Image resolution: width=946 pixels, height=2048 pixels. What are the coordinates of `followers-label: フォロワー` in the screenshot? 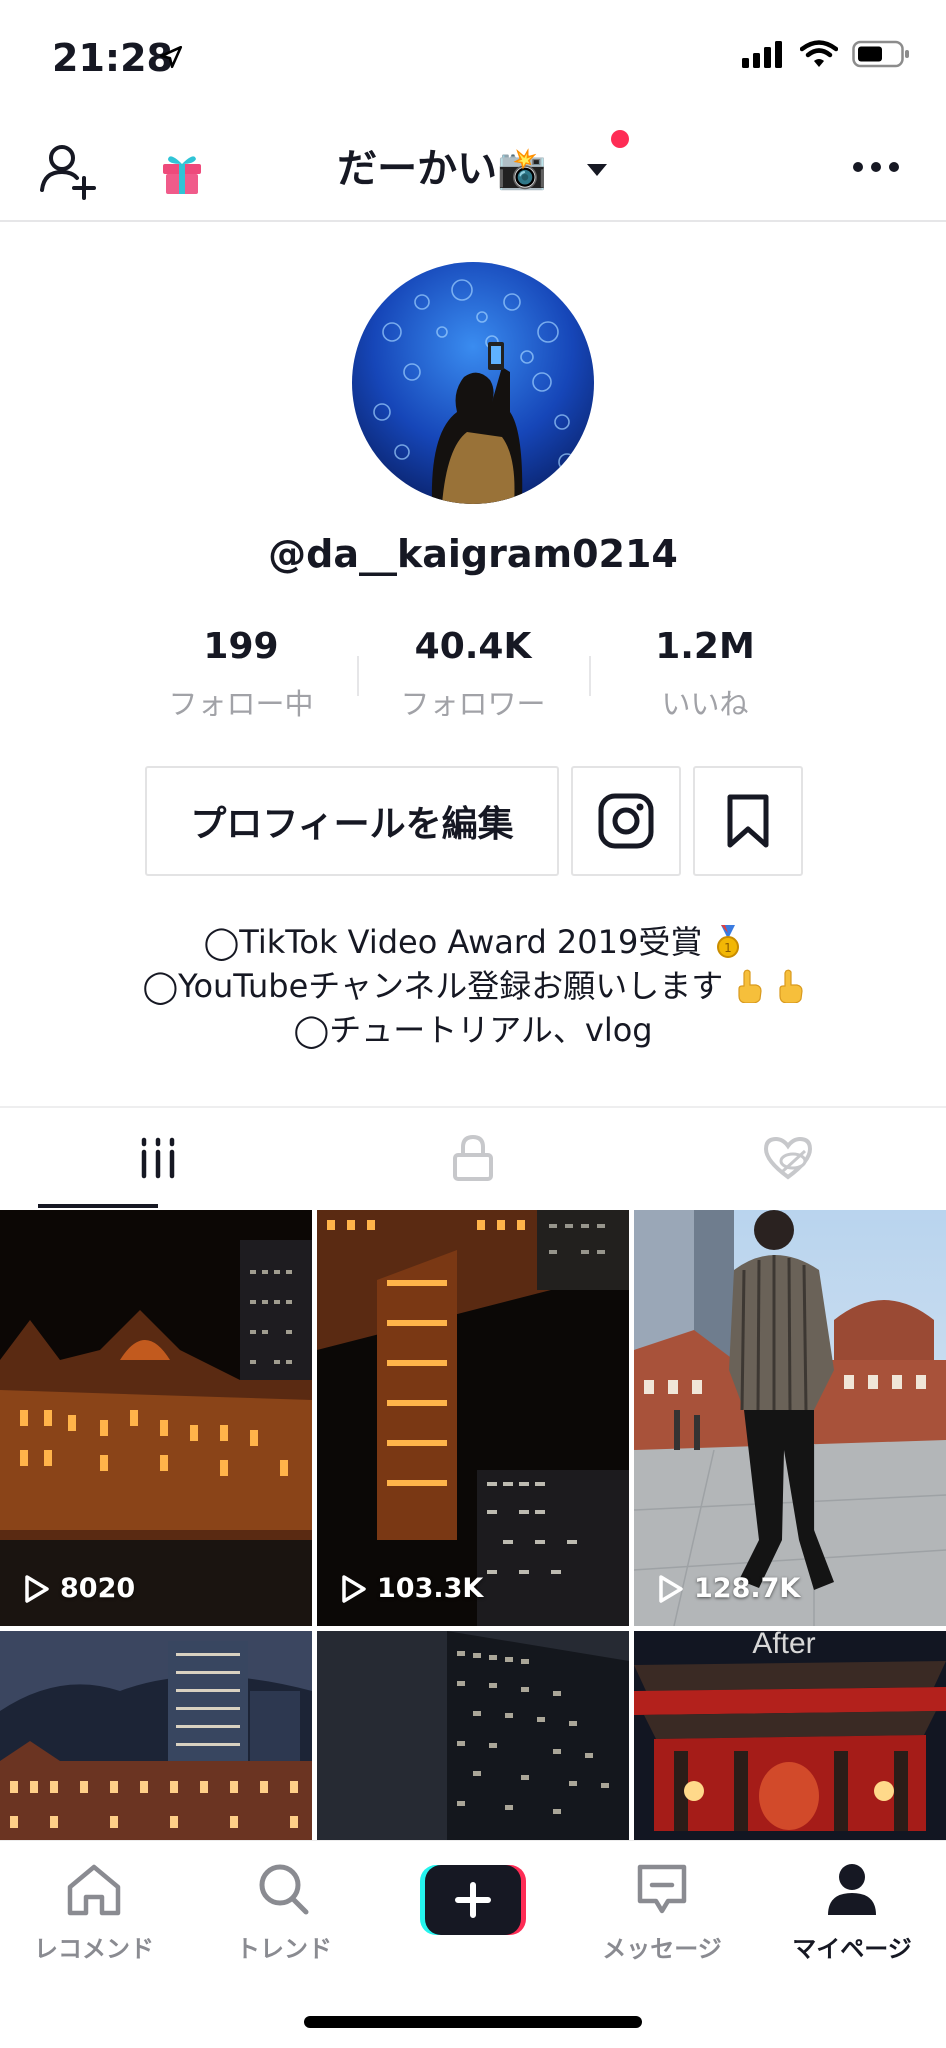 It's located at (473, 704).